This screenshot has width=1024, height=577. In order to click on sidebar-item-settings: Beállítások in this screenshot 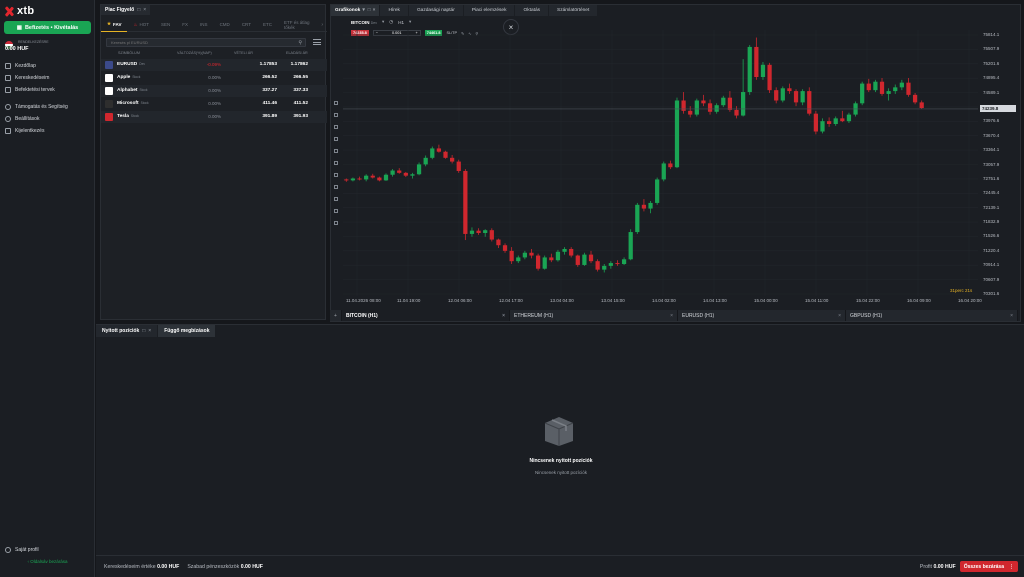, I will do `click(47, 119)`.